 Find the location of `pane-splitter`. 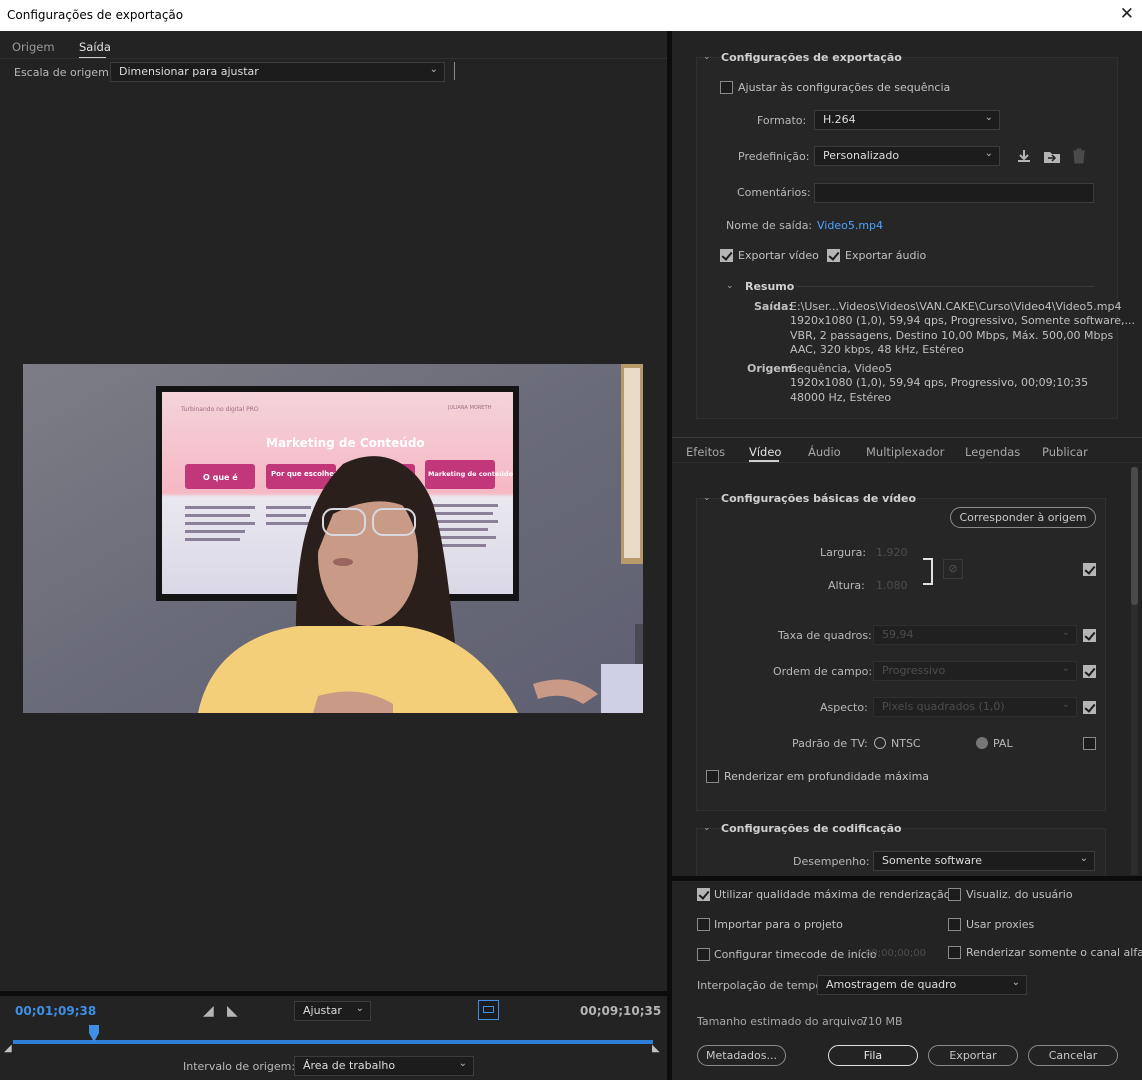

pane-splitter is located at coordinates (669, 555).